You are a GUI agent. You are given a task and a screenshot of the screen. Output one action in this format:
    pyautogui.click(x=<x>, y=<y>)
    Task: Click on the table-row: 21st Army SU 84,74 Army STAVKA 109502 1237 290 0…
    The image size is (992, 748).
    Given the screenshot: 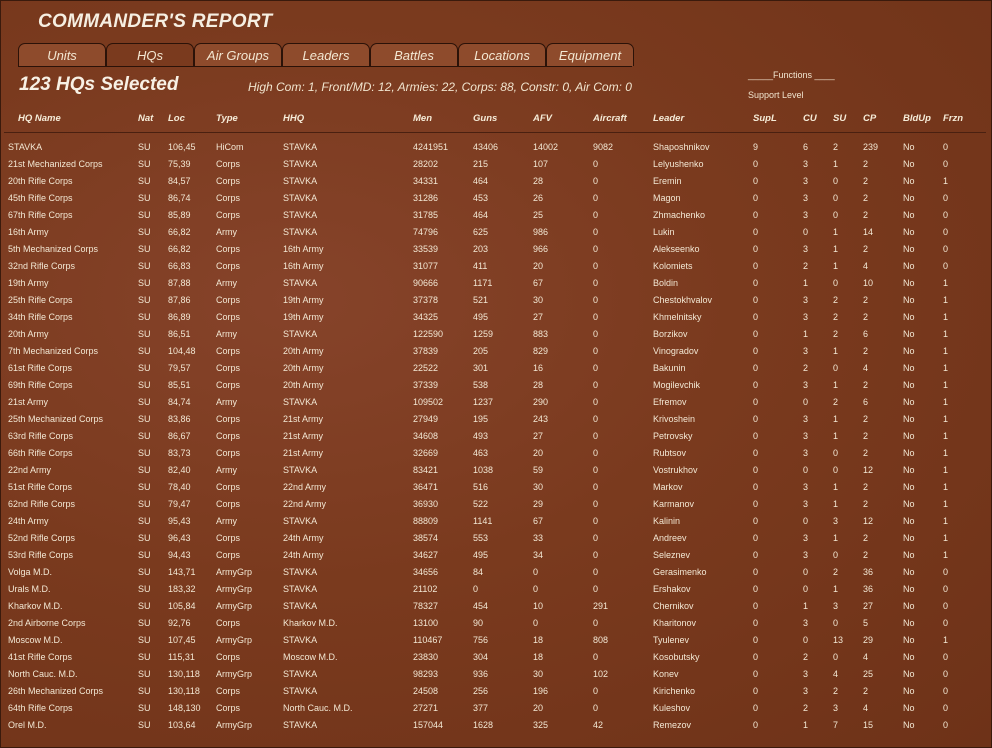 What is the action you would take?
    pyautogui.click(x=495, y=403)
    